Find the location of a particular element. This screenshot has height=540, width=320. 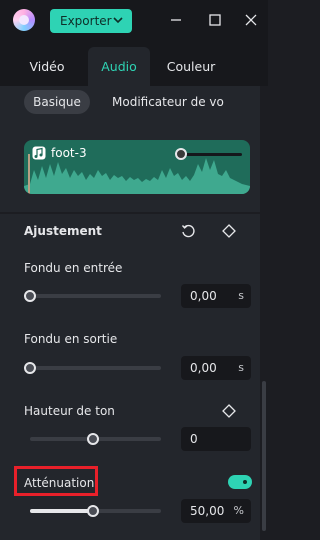

ducking-field: 50,00 % is located at coordinates (216, 511).